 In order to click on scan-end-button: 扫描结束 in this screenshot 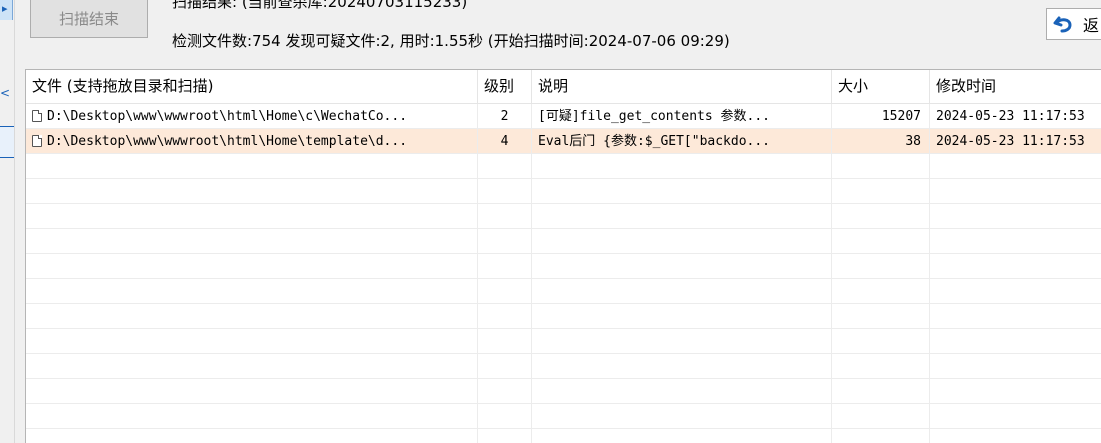, I will do `click(89, 19)`.